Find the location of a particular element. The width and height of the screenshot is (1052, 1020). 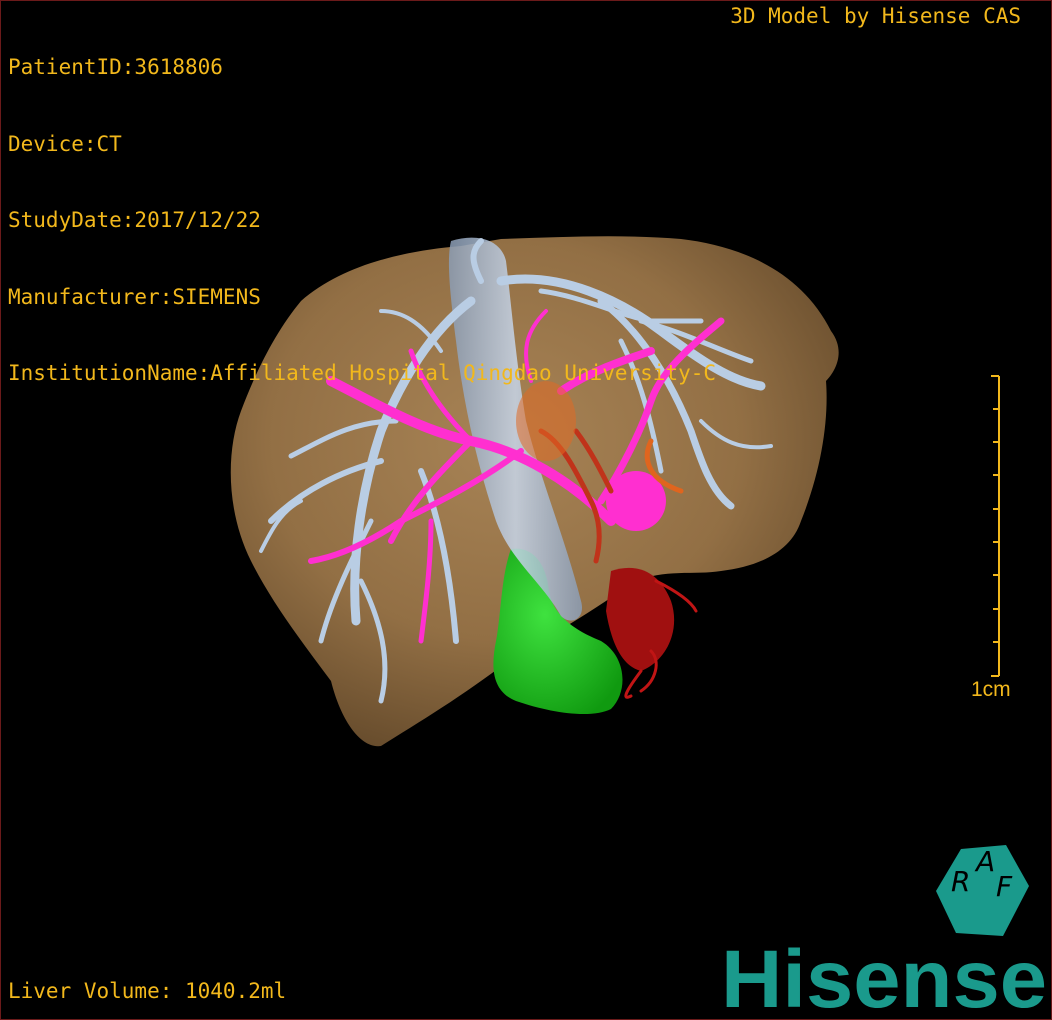

hisense-logo: Hisense is located at coordinates (884, 977).